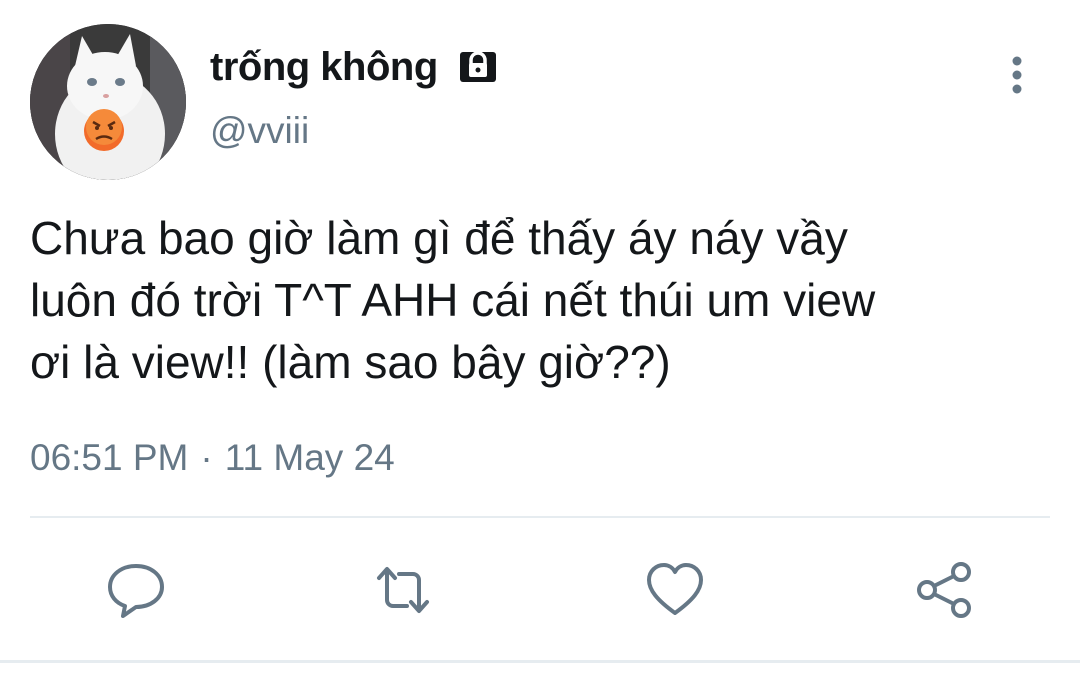 The image size is (1080, 681). I want to click on avatar-cat-angry, so click(108, 102).